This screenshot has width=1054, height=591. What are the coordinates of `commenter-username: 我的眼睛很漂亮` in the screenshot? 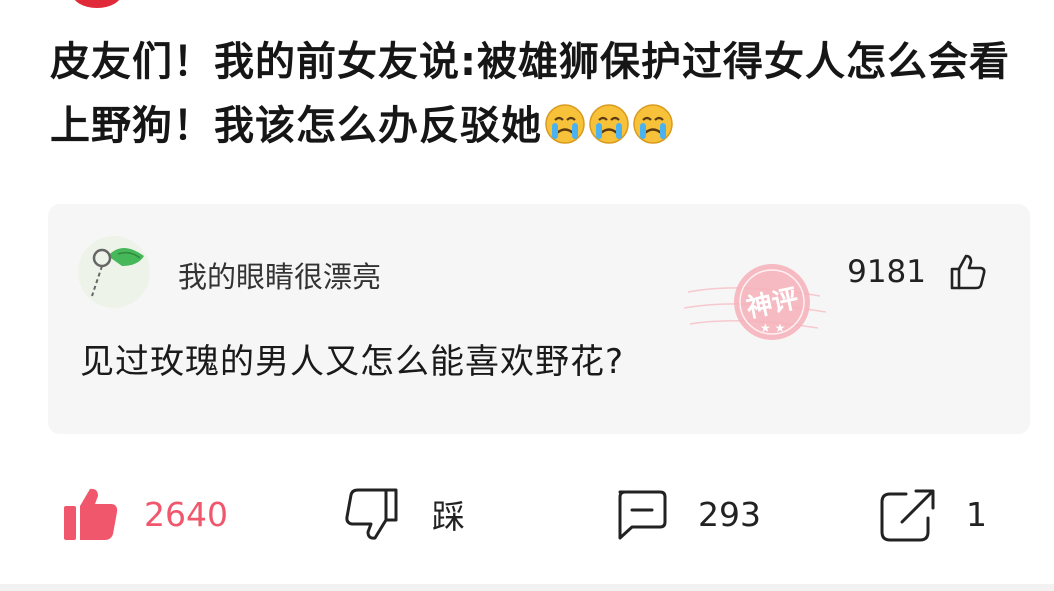 It's located at (279, 275).